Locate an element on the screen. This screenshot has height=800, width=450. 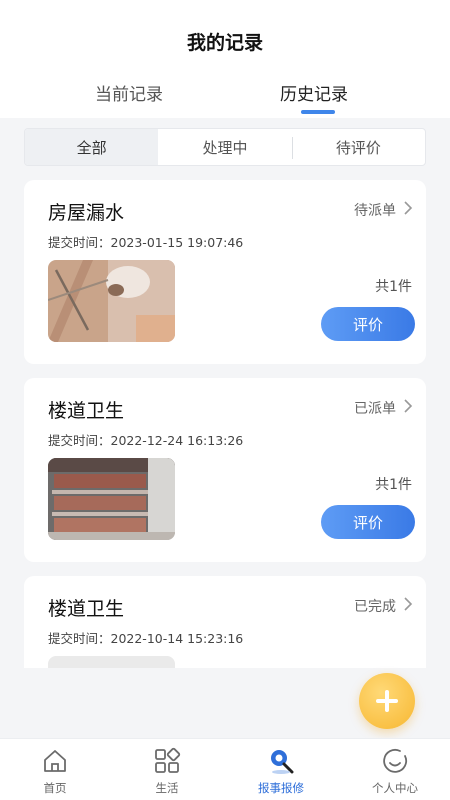
record-name: 房屋漏水 is located at coordinates (86, 213).